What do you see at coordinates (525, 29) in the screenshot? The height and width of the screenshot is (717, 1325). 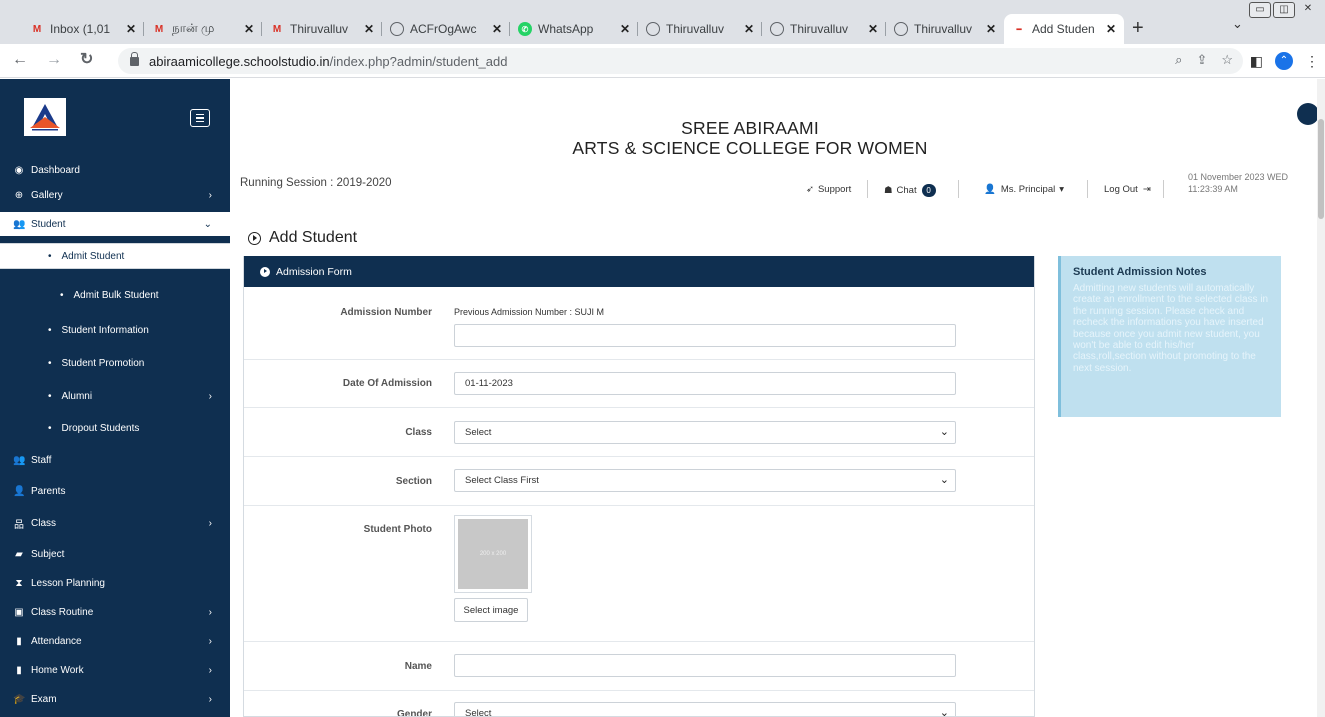 I see `whatsapp-icon: ✆` at bounding box center [525, 29].